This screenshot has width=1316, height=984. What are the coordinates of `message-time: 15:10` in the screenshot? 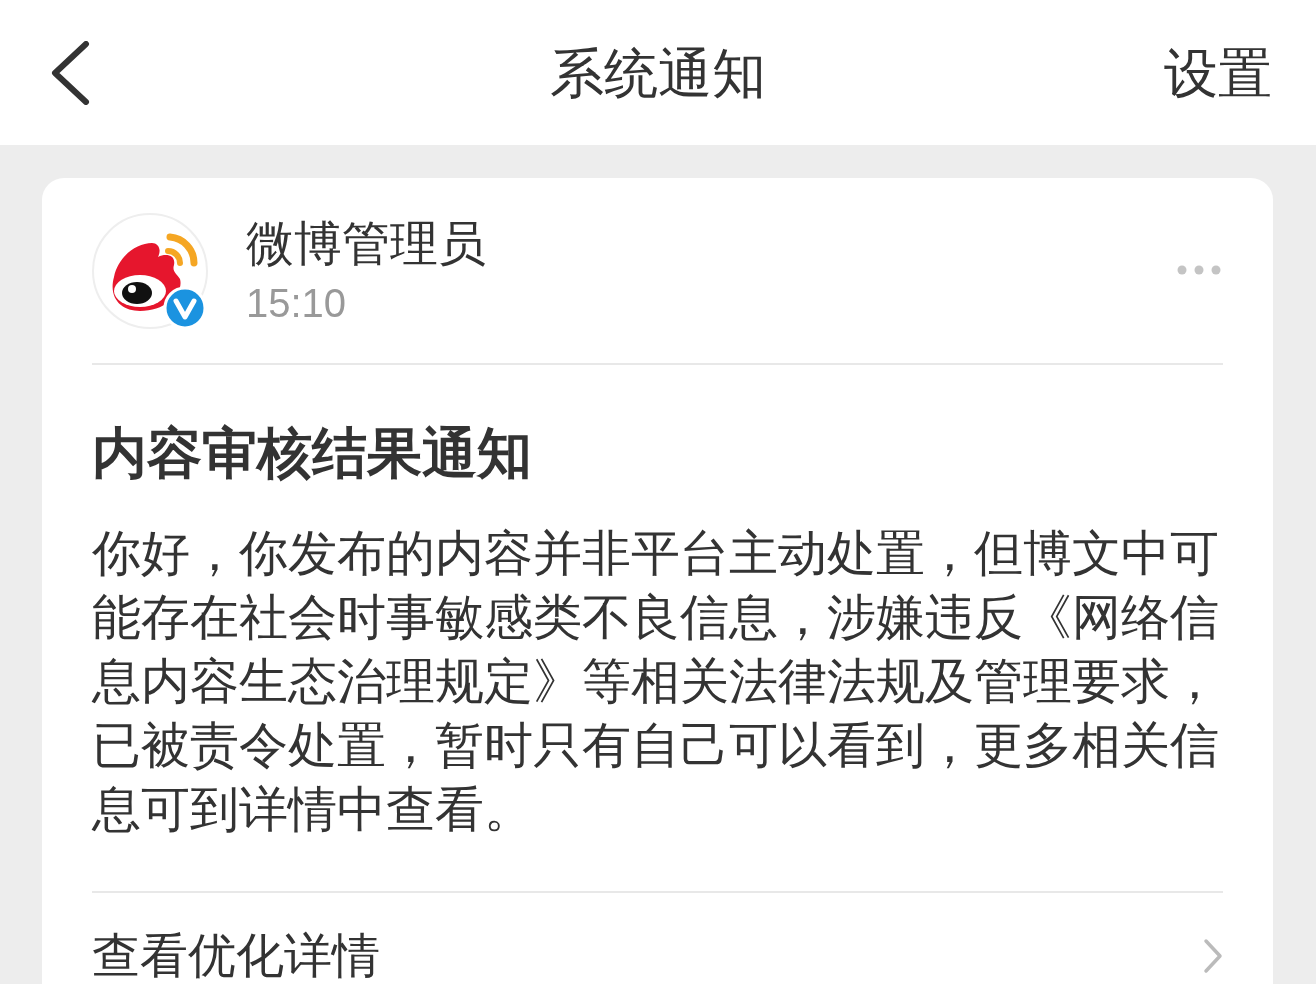 It's located at (297, 303).